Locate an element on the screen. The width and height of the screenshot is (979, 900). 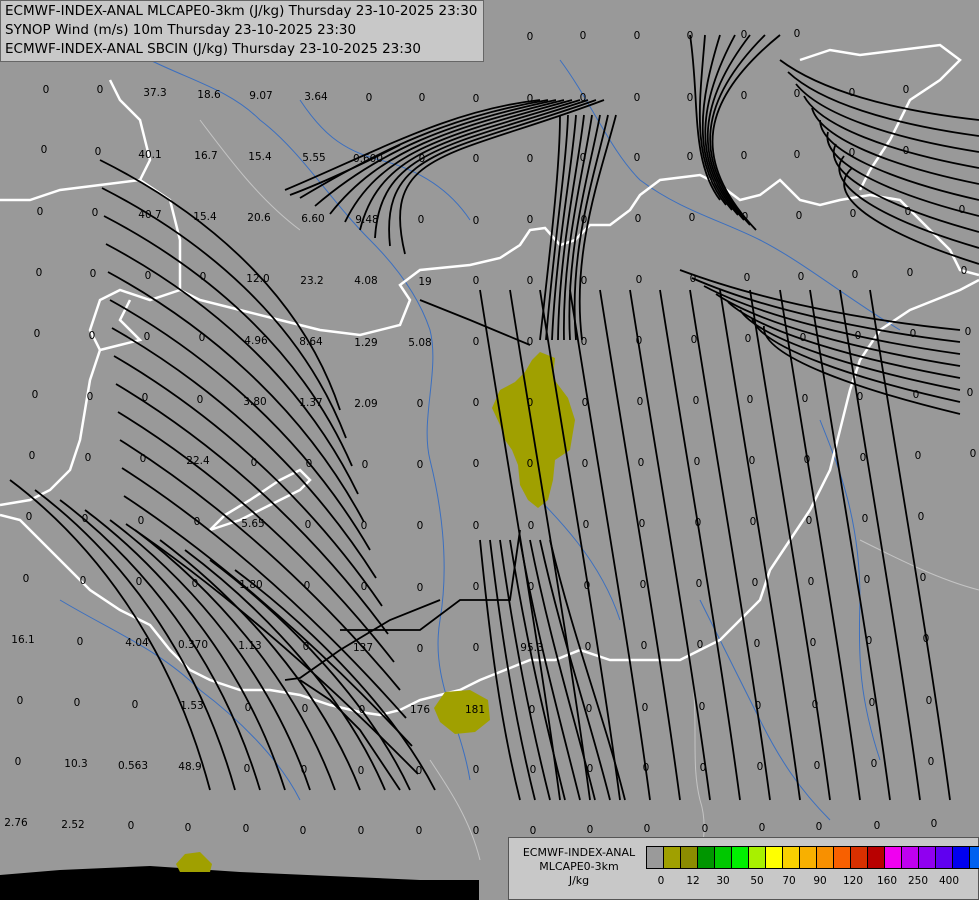
cape-value: 16.7 is located at coordinates (206, 156).